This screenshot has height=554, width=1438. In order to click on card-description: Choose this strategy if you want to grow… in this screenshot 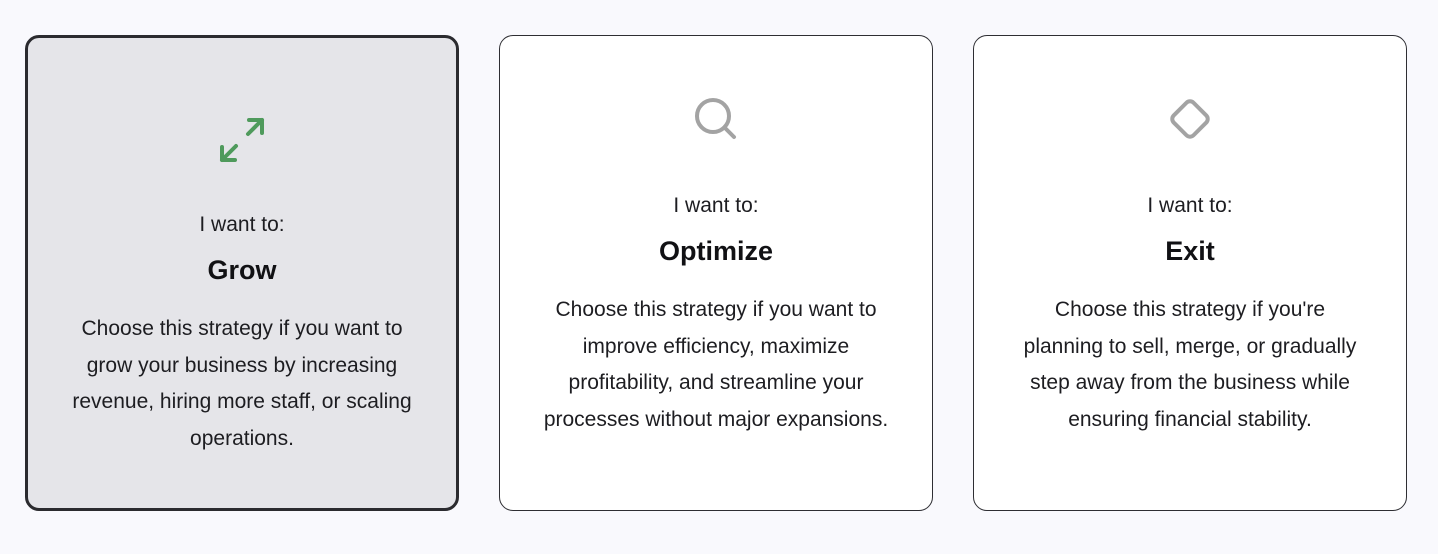, I will do `click(242, 383)`.